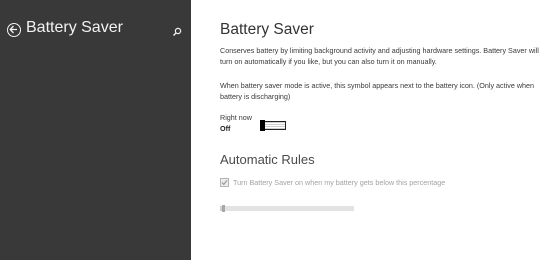 The image size is (550, 260). Describe the element at coordinates (177, 30) in the screenshot. I see `search-icon` at that location.